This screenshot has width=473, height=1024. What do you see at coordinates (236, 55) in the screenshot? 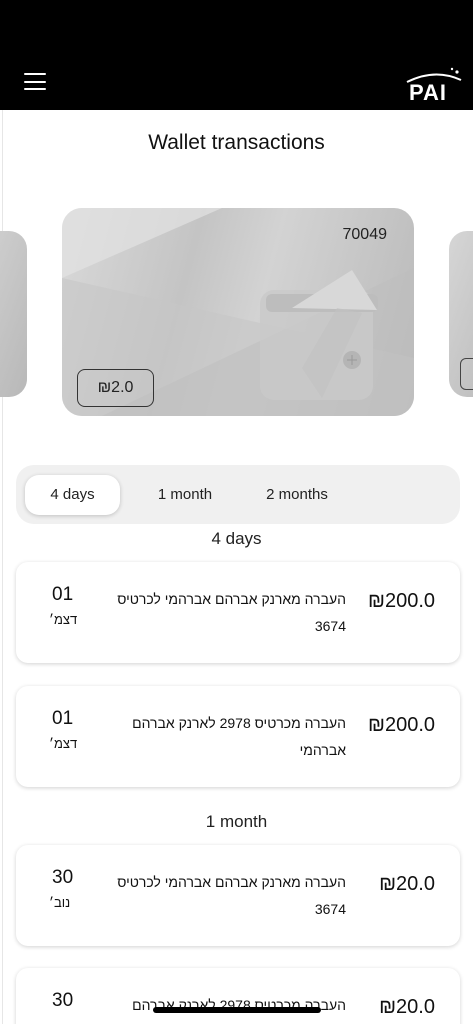
I see `app-header: PAI` at bounding box center [236, 55].